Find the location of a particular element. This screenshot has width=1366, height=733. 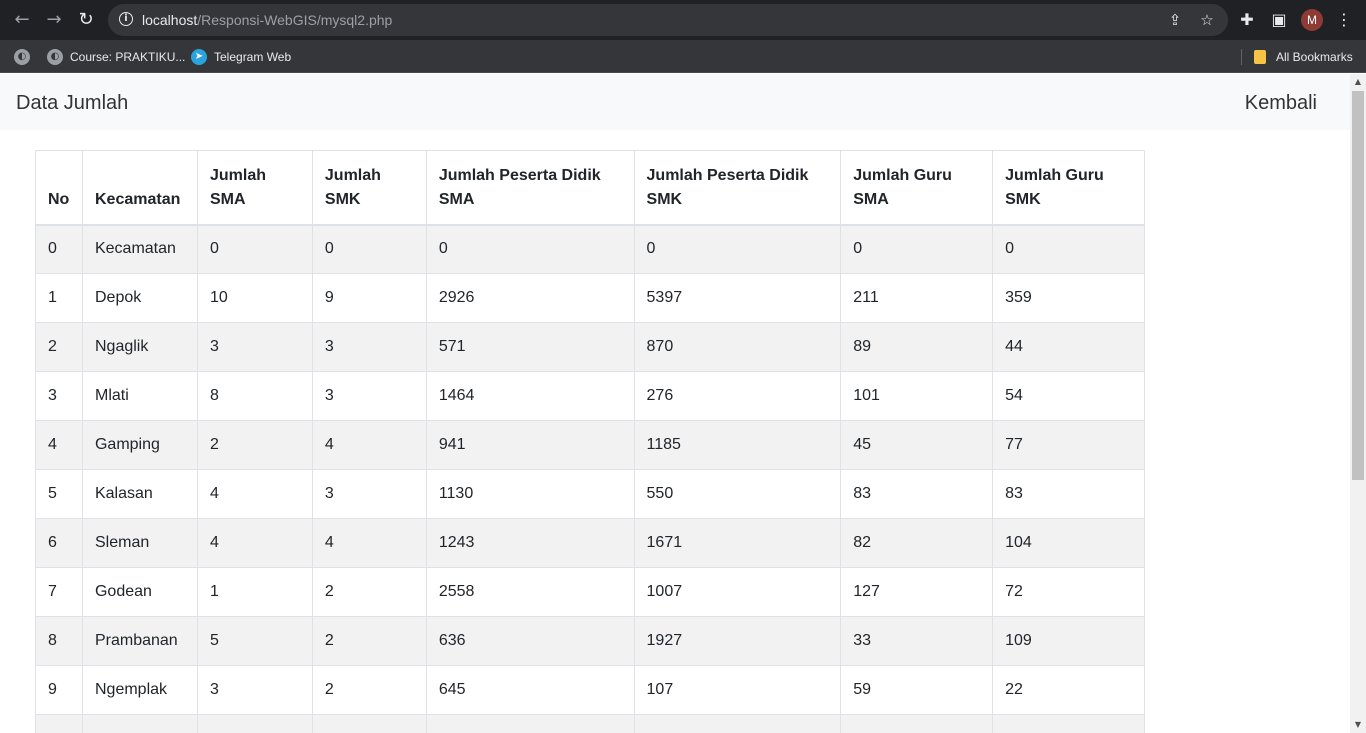

cell-no: 8 is located at coordinates (59, 641).